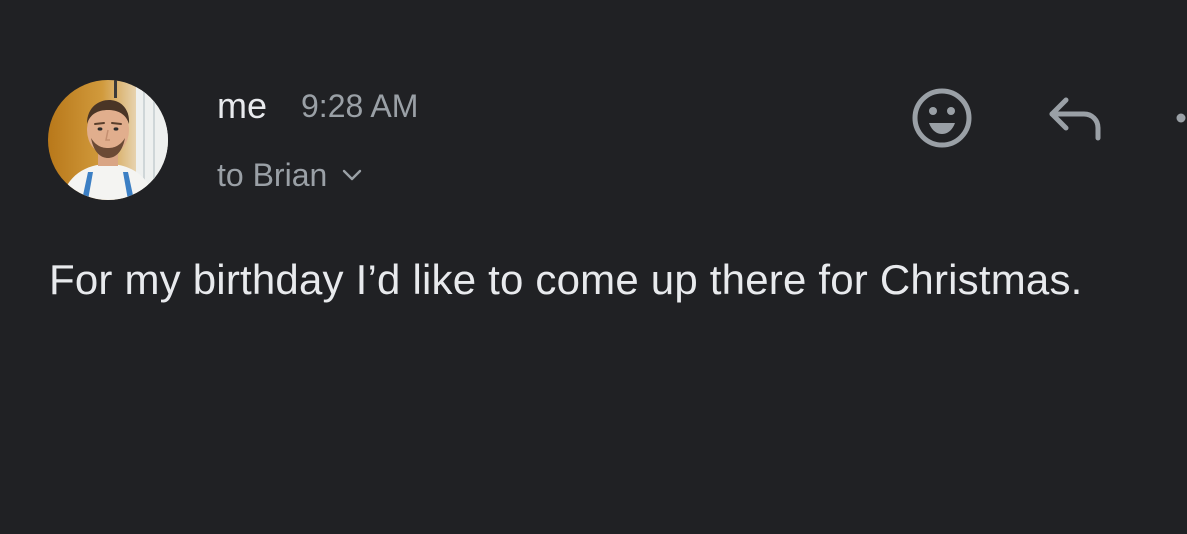  I want to click on reply-icon, so click(1075, 119).